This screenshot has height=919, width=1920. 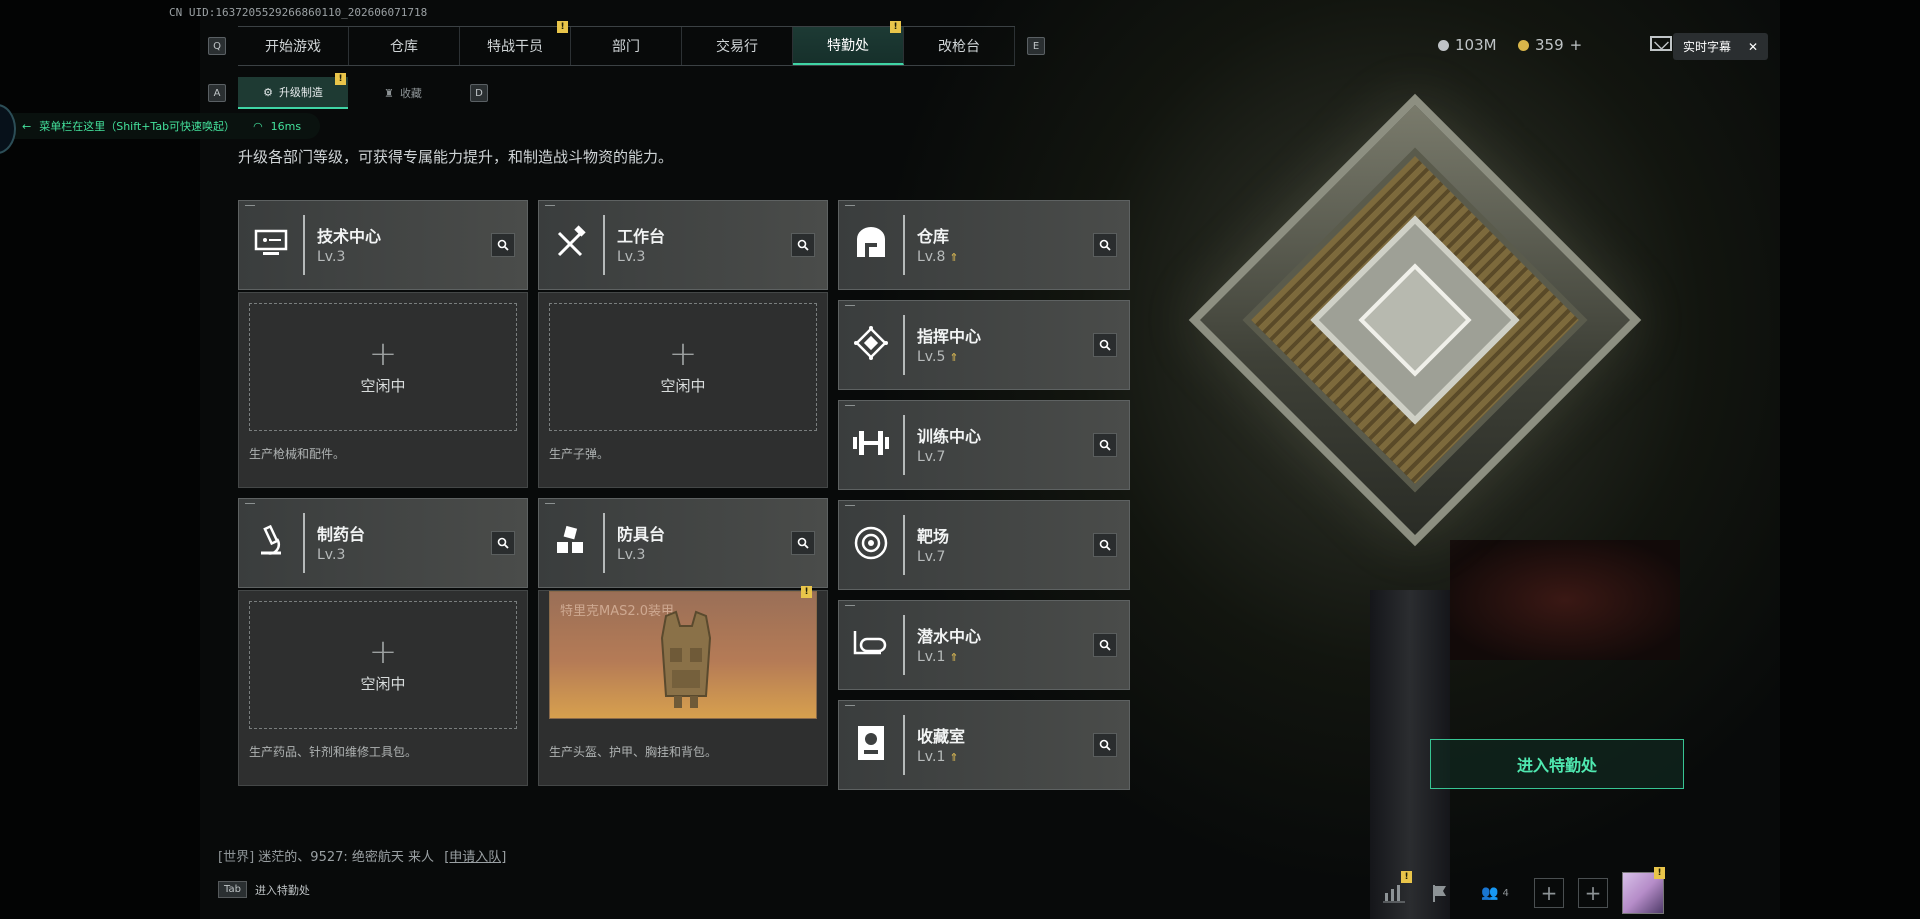 What do you see at coordinates (949, 336) in the screenshot?
I see `facility-name: 指挥中心` at bounding box center [949, 336].